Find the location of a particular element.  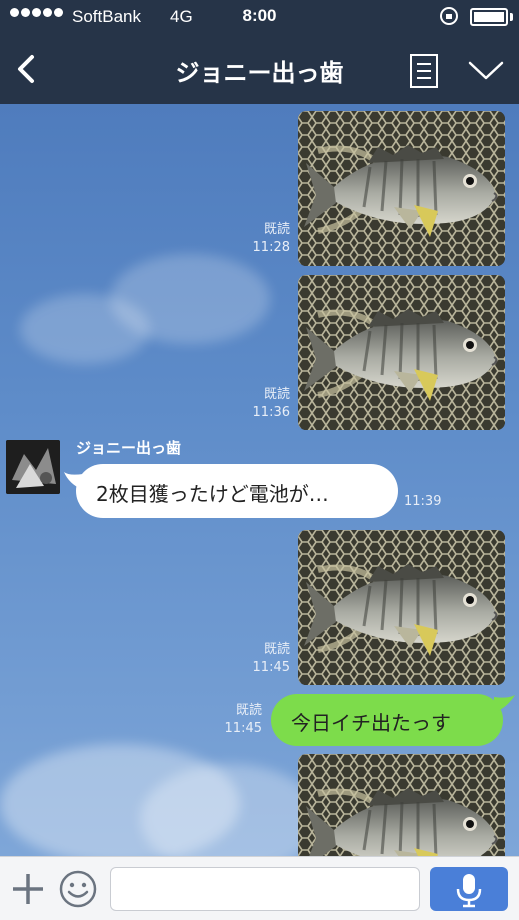

status-bar: SoftBank 4G 8:00 is located at coordinates (259, 17).